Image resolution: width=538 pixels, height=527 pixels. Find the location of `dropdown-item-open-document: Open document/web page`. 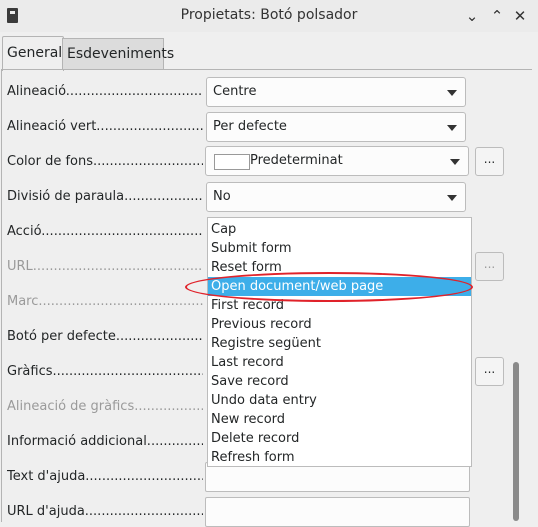

dropdown-item-open-document: Open document/web page is located at coordinates (339, 286).